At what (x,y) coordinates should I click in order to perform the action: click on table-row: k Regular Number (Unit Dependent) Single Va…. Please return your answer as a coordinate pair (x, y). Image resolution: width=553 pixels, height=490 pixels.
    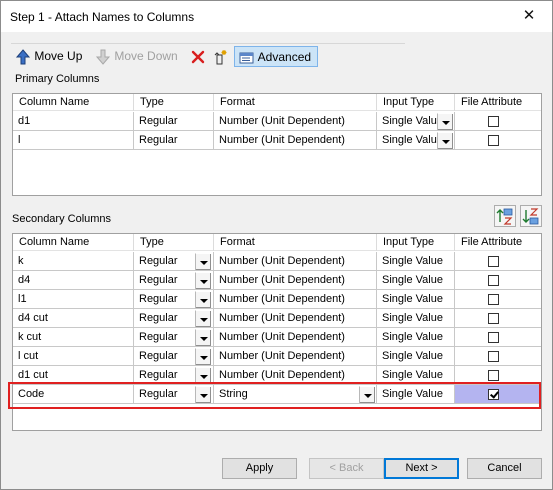
    Looking at the image, I should click on (277, 261).